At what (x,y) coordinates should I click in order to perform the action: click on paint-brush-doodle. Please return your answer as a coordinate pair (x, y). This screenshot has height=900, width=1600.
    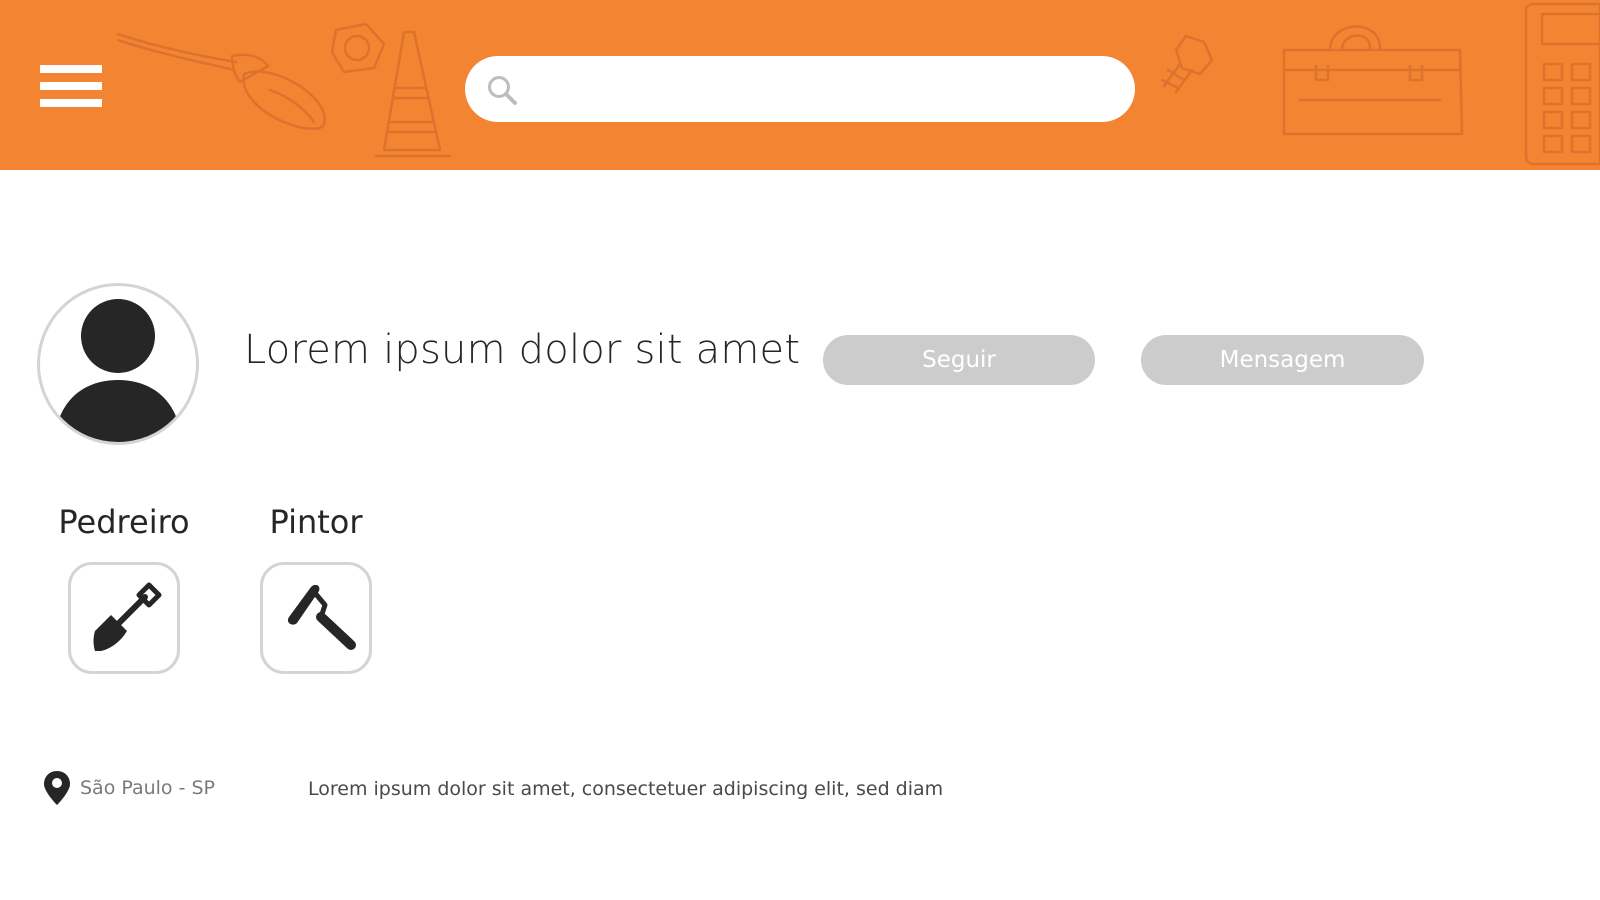
    Looking at the image, I should click on (221, 81).